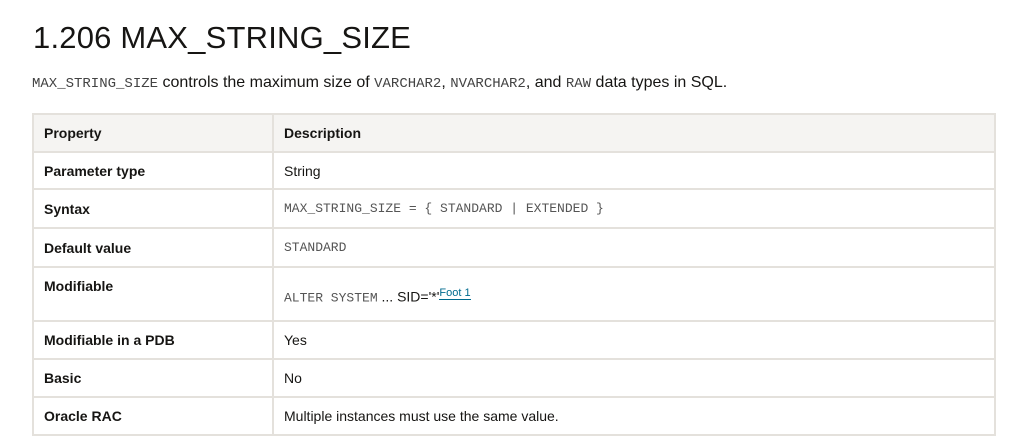 This screenshot has width=1024, height=446. What do you see at coordinates (153, 133) in the screenshot?
I see `header-property: Property` at bounding box center [153, 133].